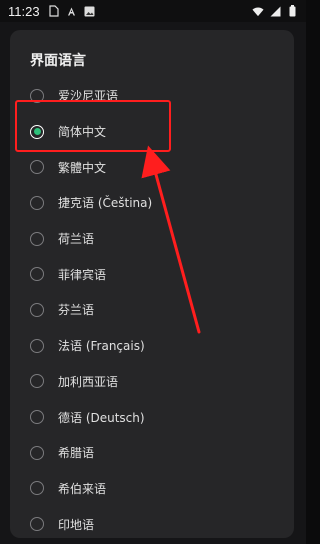 Image resolution: width=320 pixels, height=544 pixels. What do you see at coordinates (152, 167) in the screenshot?
I see `language-option: 繁體中文` at bounding box center [152, 167].